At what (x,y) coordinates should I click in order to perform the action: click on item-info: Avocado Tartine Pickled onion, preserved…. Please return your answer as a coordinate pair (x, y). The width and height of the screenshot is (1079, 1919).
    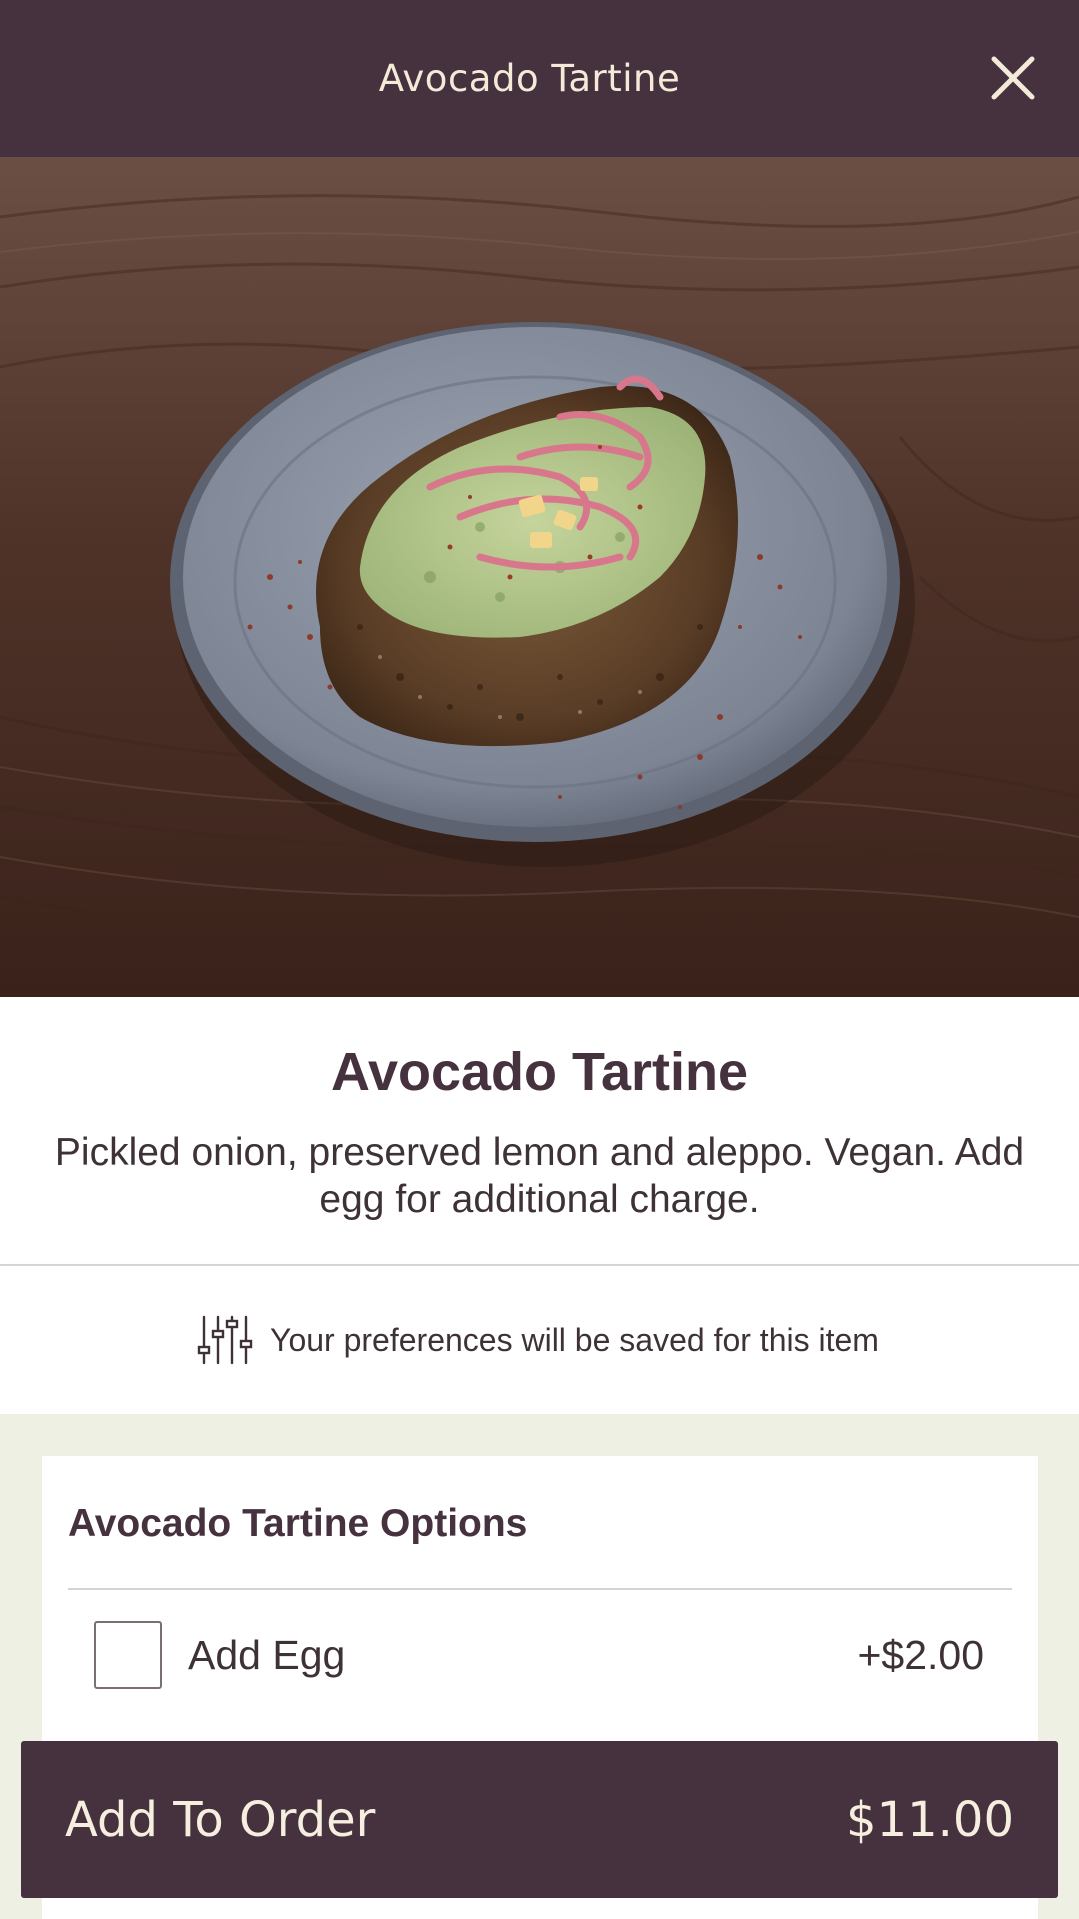
    Looking at the image, I should click on (539, 1131).